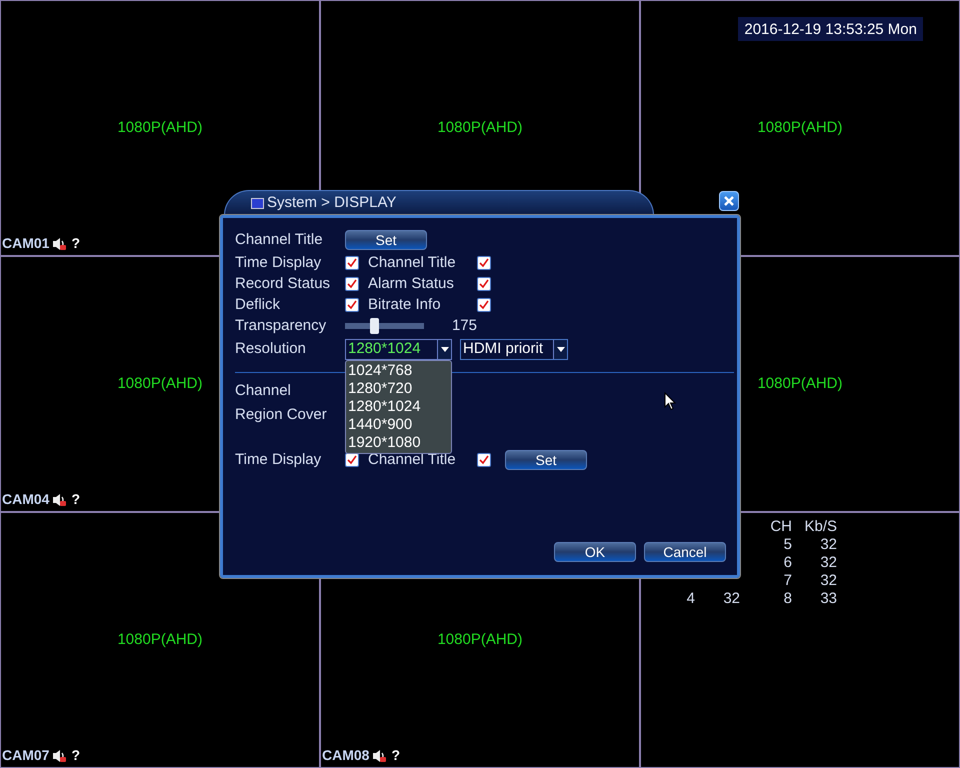 This screenshot has height=768, width=960. What do you see at coordinates (258, 305) in the screenshot?
I see `field-label: Deflick` at bounding box center [258, 305].